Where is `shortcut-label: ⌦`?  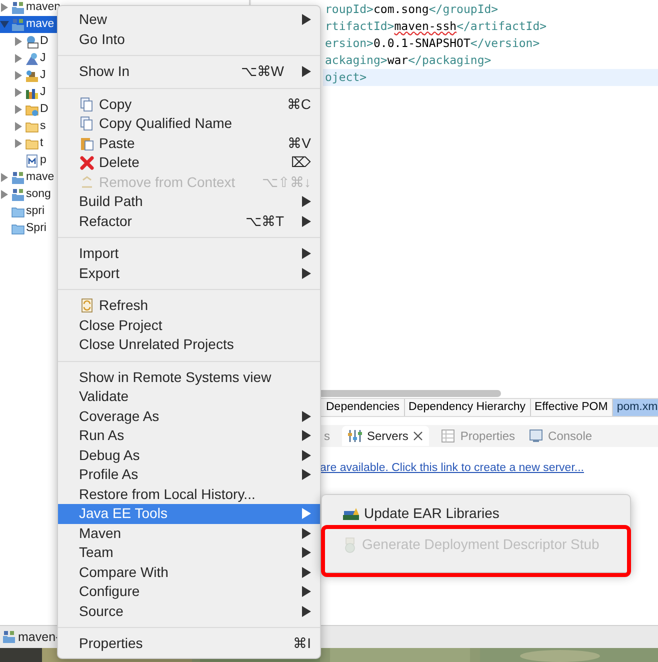
shortcut-label: ⌦ is located at coordinates (301, 162).